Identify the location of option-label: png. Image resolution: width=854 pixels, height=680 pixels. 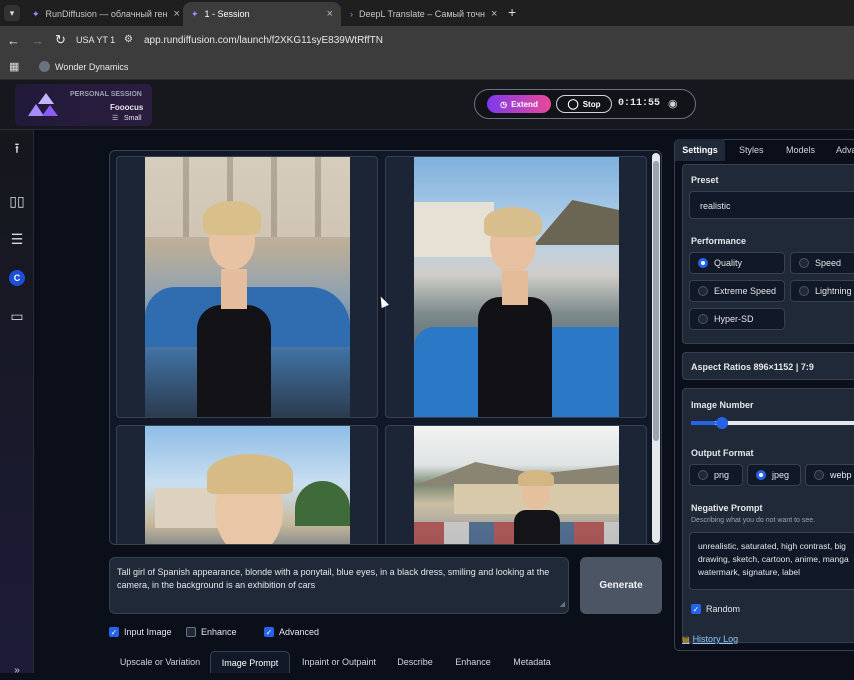
(722, 475).